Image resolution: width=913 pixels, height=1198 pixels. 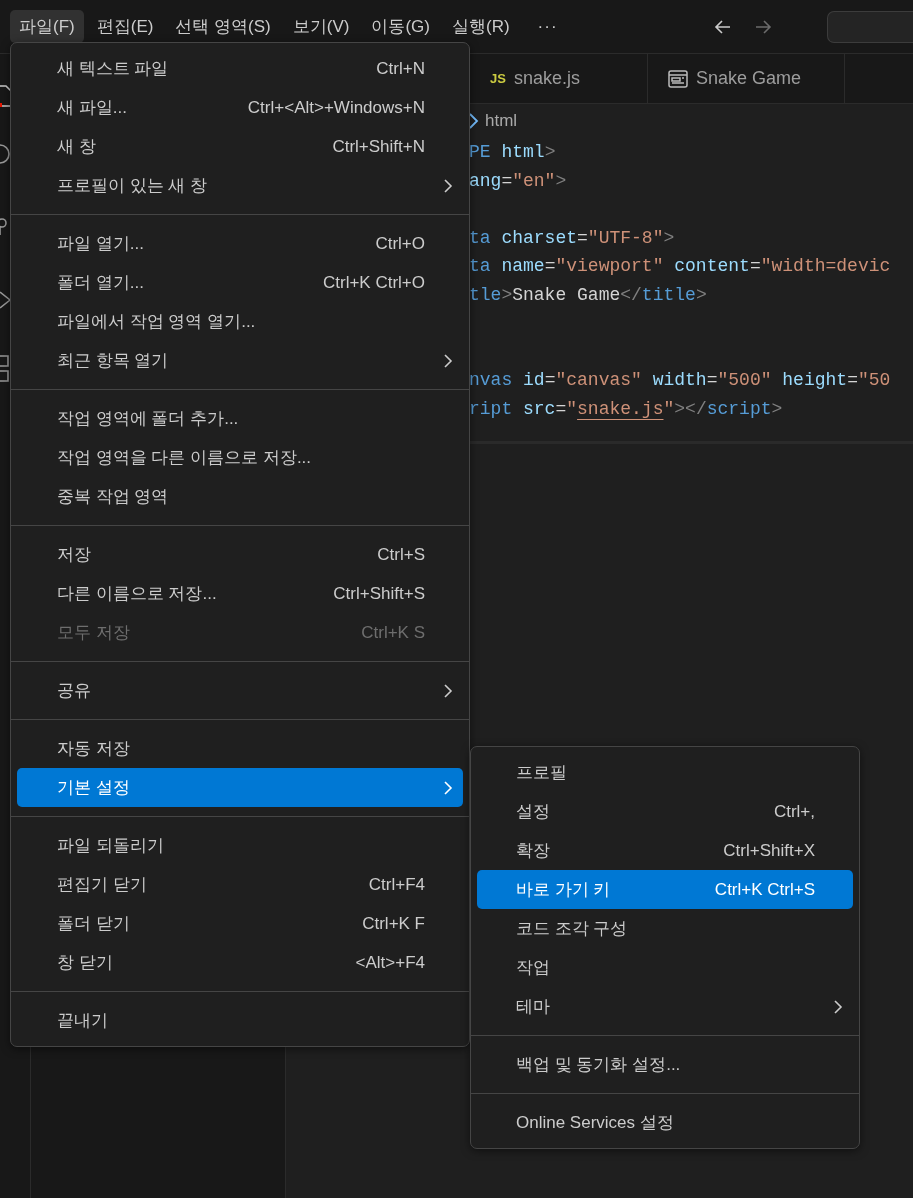 I want to click on menu-bar-item: 보기(V), so click(x=321, y=26).